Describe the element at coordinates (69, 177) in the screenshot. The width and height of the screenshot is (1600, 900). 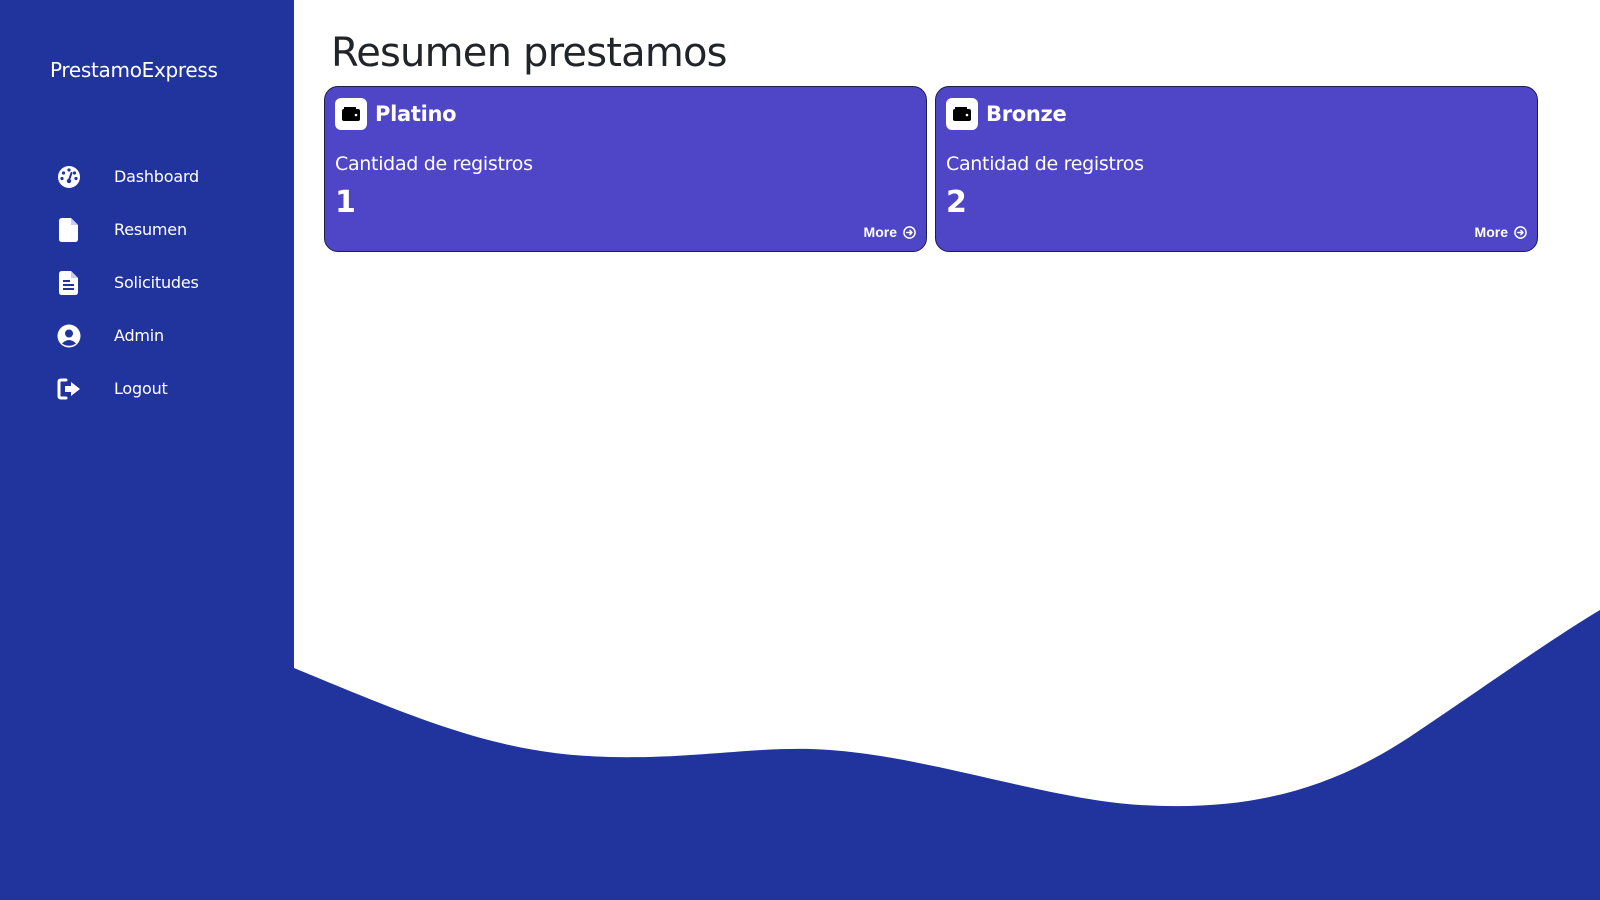
I see `dashboard-gauge-icon` at that location.